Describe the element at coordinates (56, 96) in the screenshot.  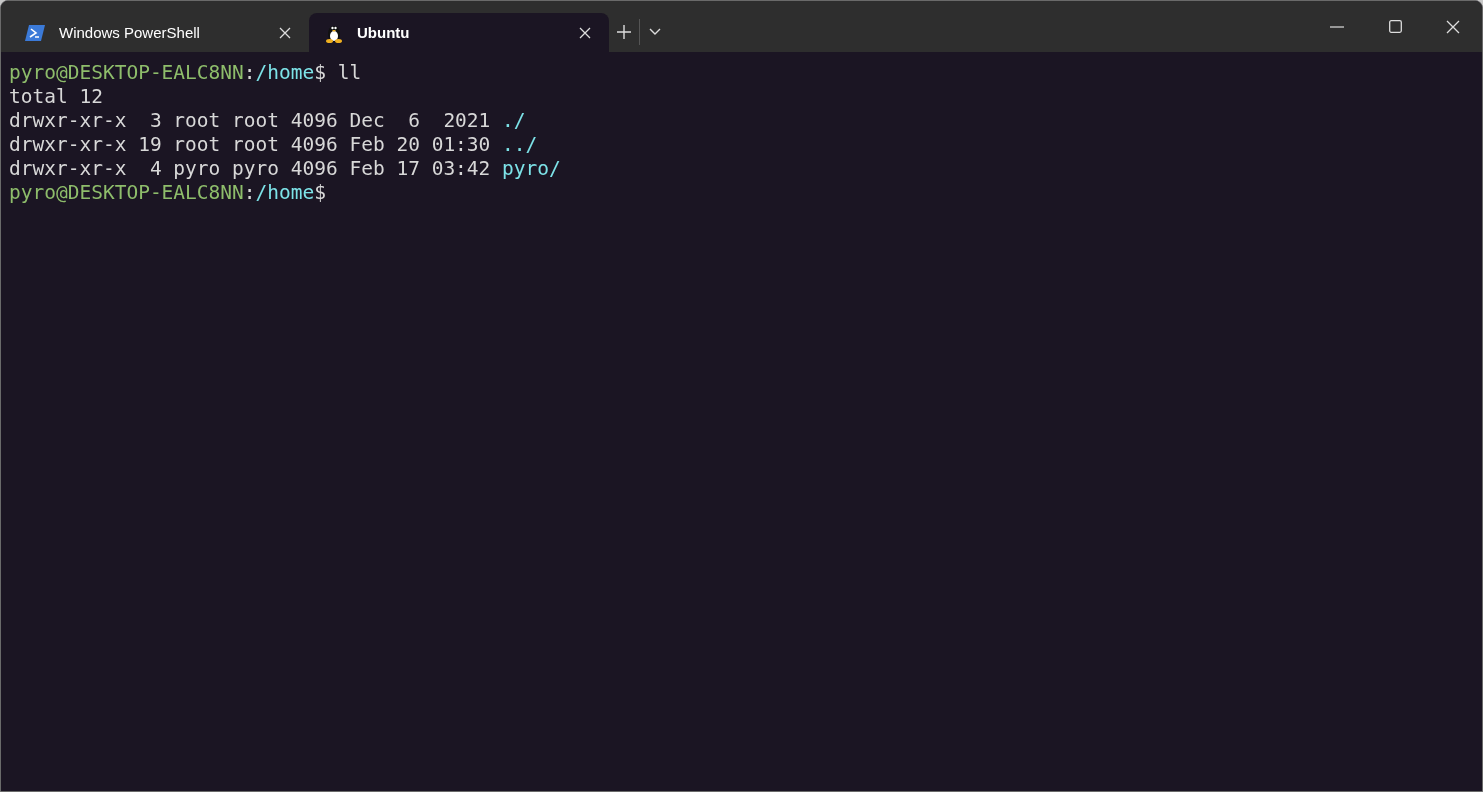
I see `terminal-text: total 12` at that location.